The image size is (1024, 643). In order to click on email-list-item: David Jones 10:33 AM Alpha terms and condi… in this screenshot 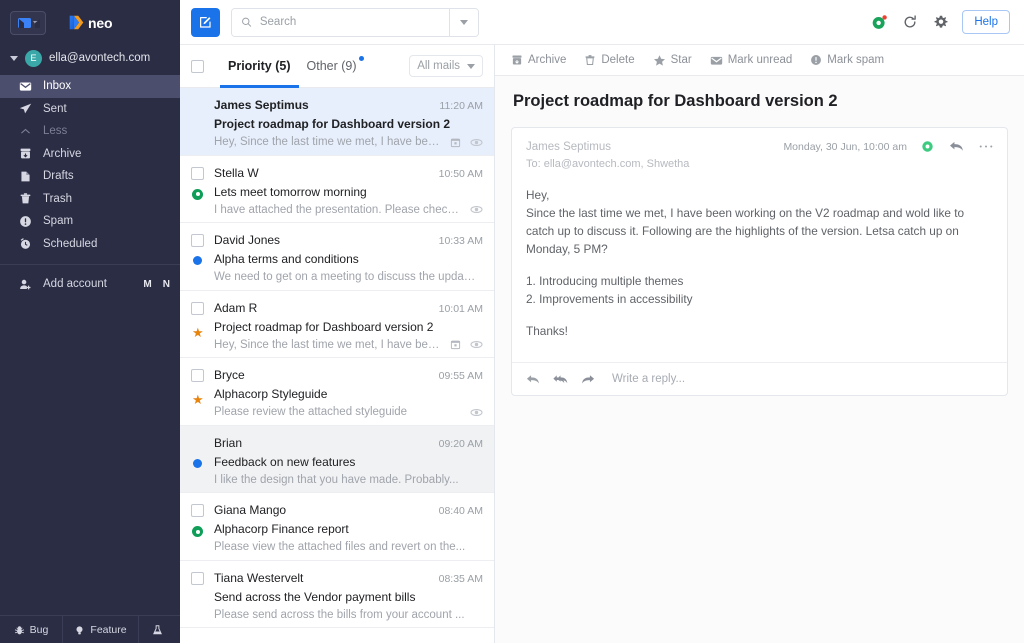, I will do `click(337, 257)`.